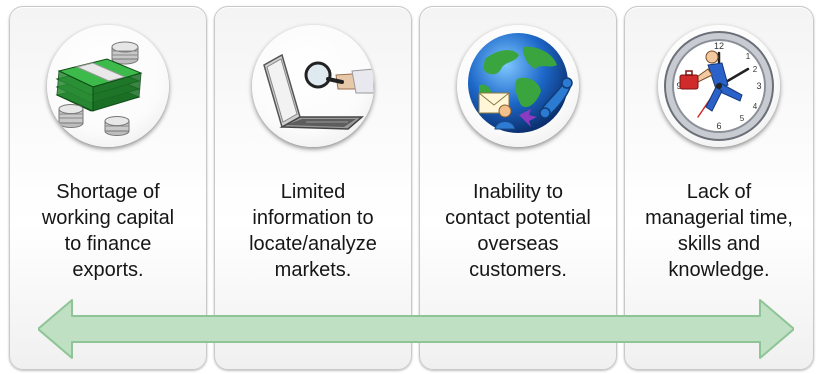 The image size is (819, 374). Describe the element at coordinates (719, 46) in the screenshot. I see `svg-text: 12` at that location.